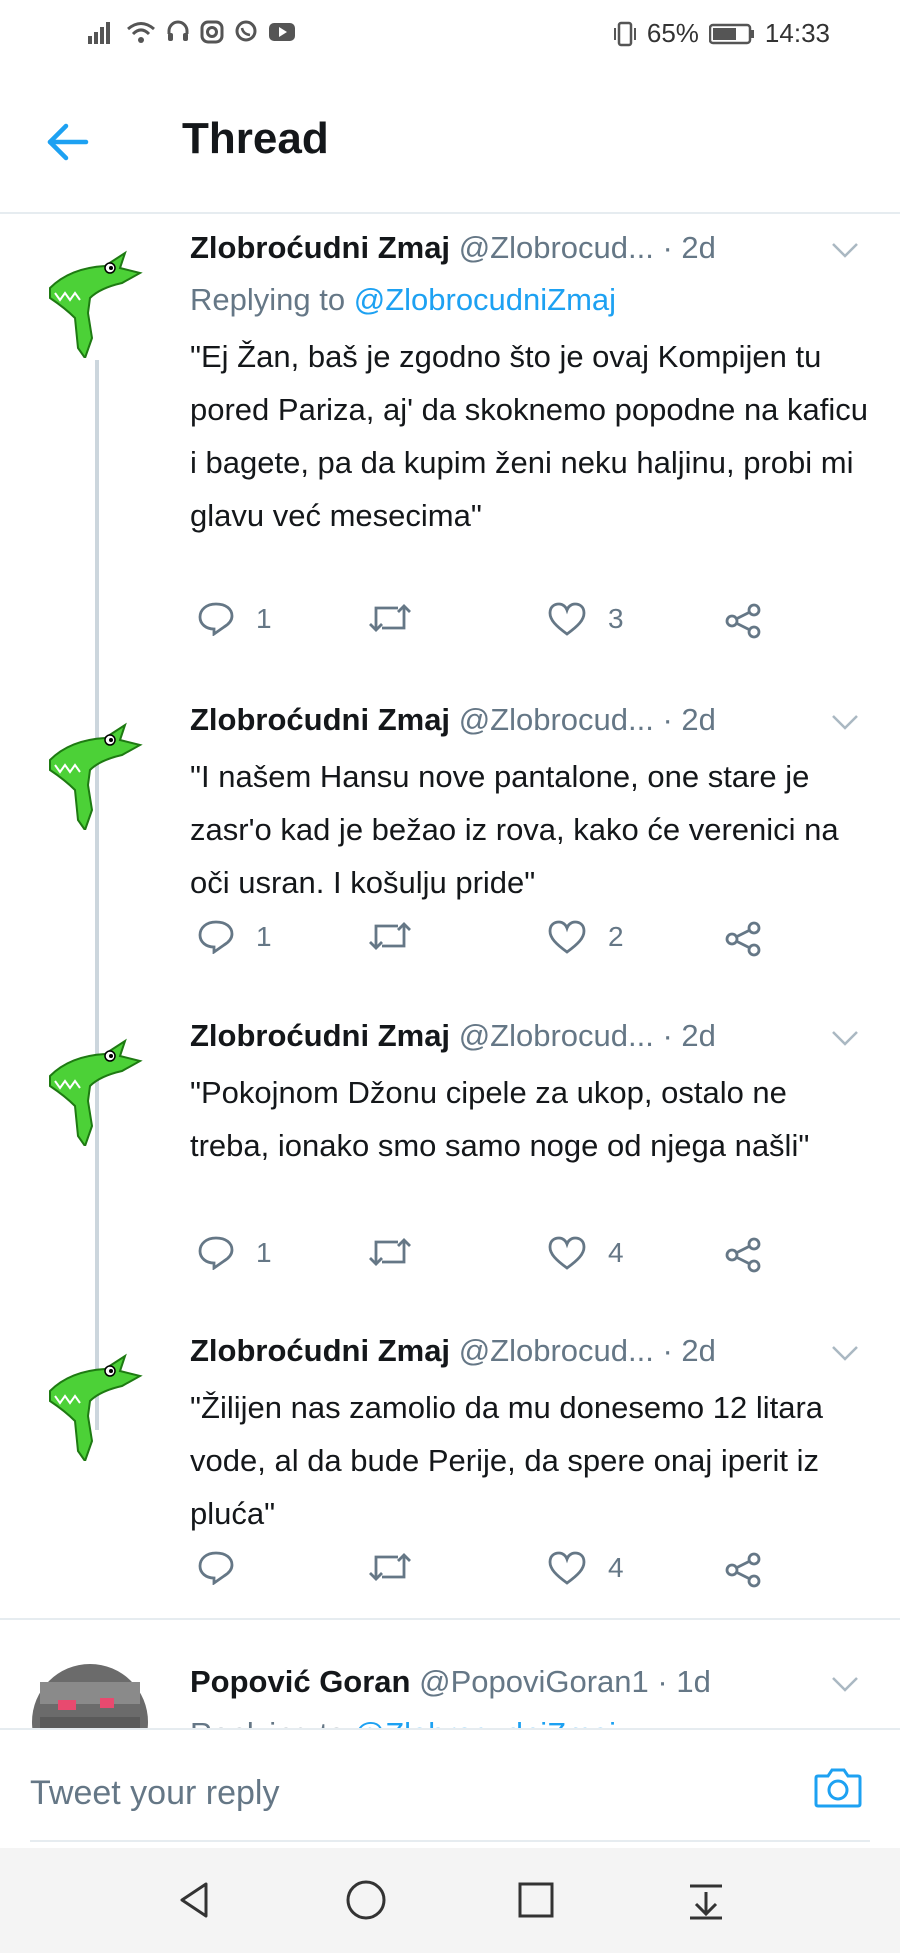 The image size is (900, 1953). I want to click on like-count: 4, so click(616, 1567).